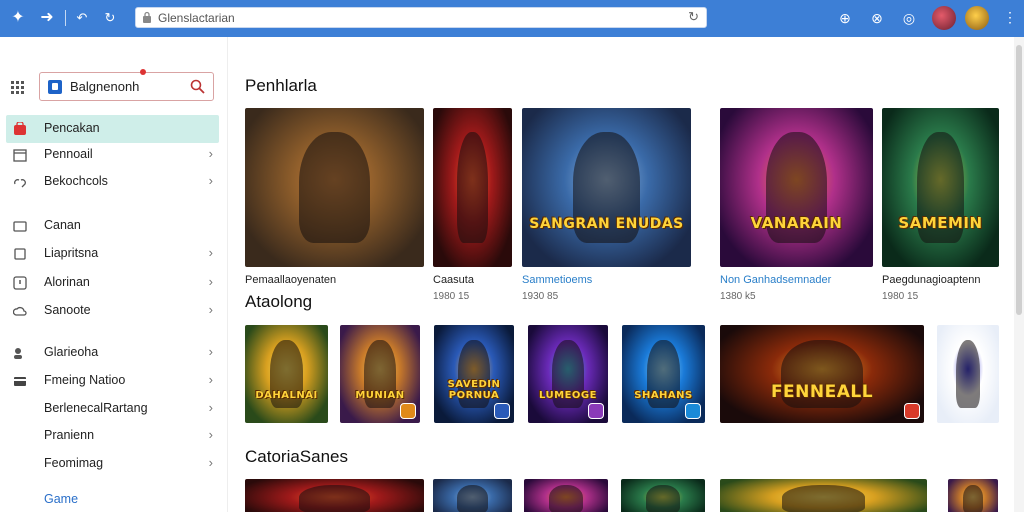 The image size is (1024, 512). What do you see at coordinates (944, 18) in the screenshot?
I see `profile-avatar` at bounding box center [944, 18].